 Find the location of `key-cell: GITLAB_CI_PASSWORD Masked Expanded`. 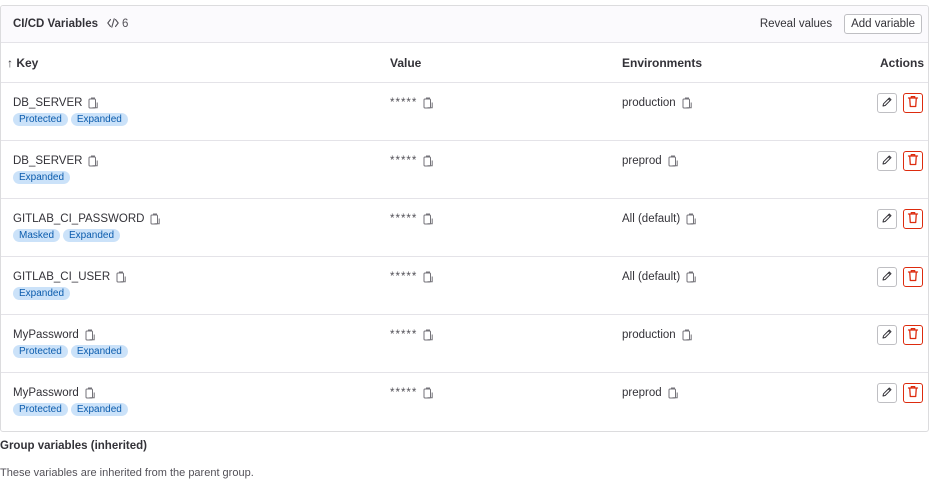

key-cell: GITLAB_CI_PASSWORD Masked Expanded is located at coordinates (195, 227).